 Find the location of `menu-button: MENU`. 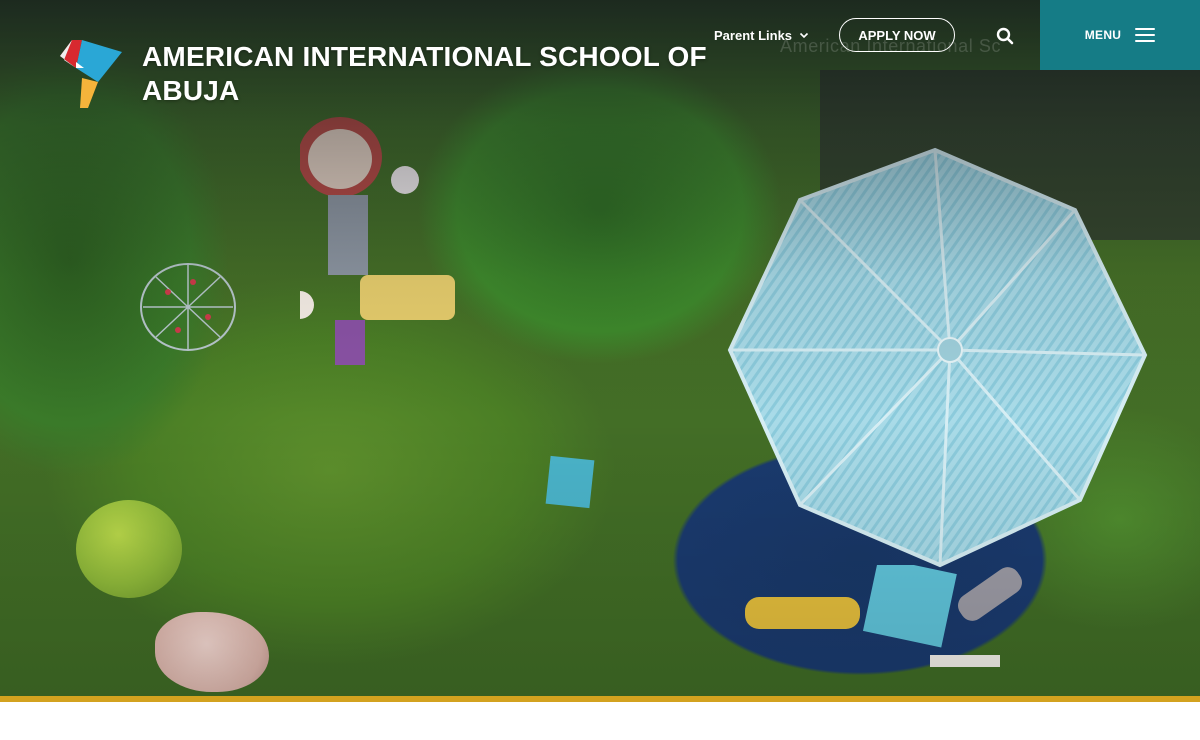

menu-button: MENU is located at coordinates (1120, 35).